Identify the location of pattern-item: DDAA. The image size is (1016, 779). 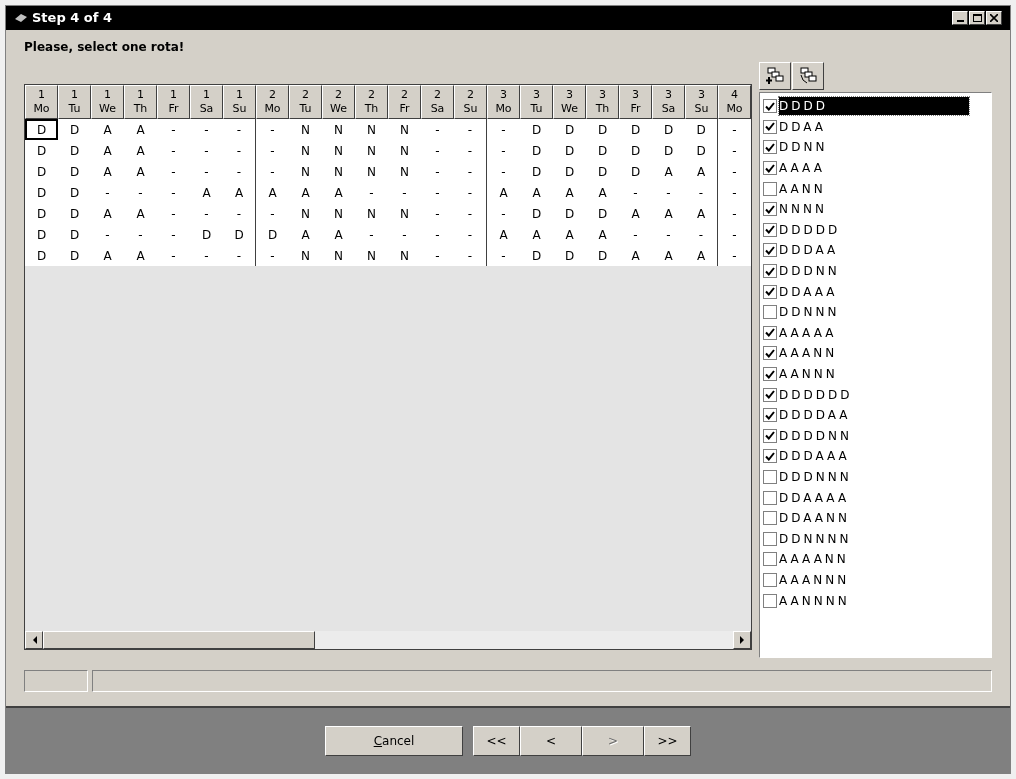
(875, 127).